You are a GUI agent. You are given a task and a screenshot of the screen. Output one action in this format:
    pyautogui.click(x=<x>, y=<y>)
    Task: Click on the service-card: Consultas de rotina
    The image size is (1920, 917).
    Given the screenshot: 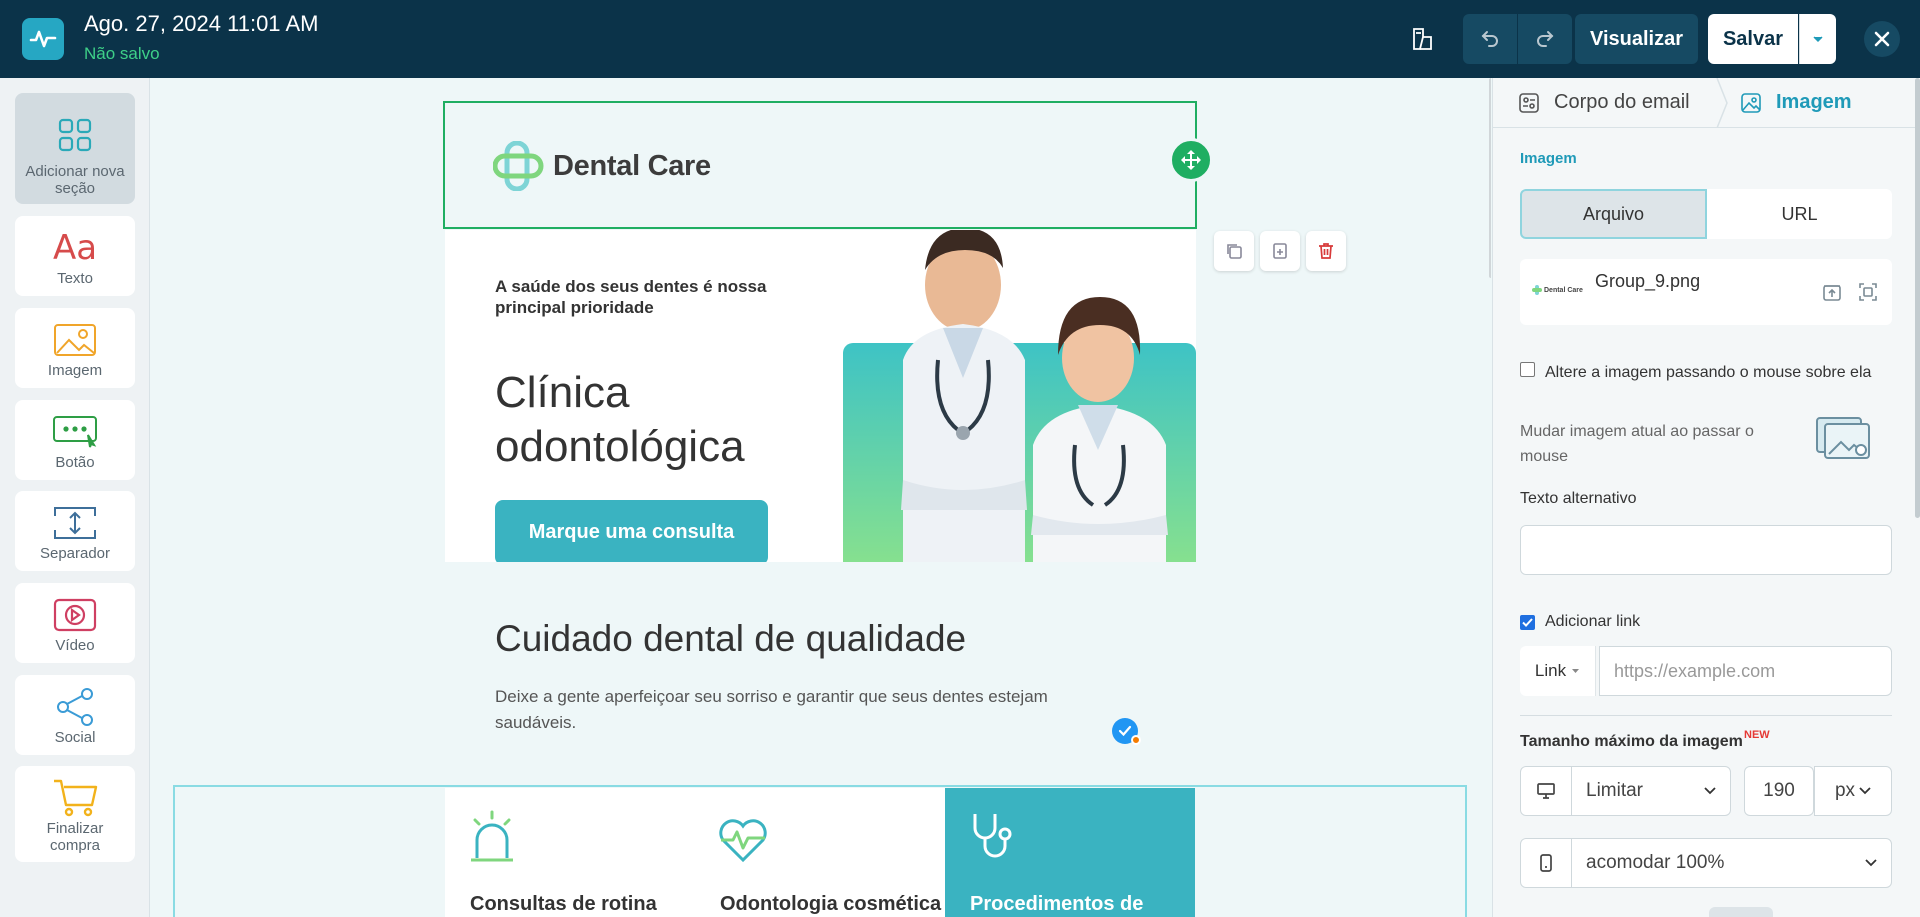 What is the action you would take?
    pyautogui.click(x=570, y=852)
    